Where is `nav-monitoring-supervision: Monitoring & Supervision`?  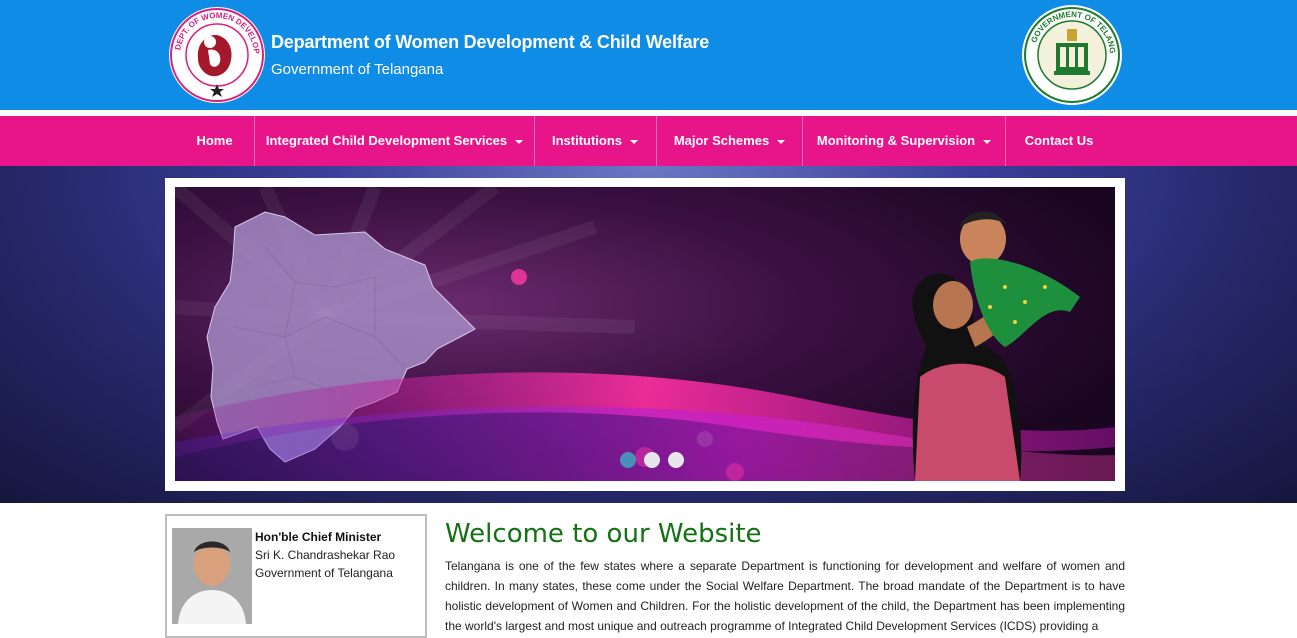
nav-monitoring-supervision: Monitoring & Supervision is located at coordinates (904, 141).